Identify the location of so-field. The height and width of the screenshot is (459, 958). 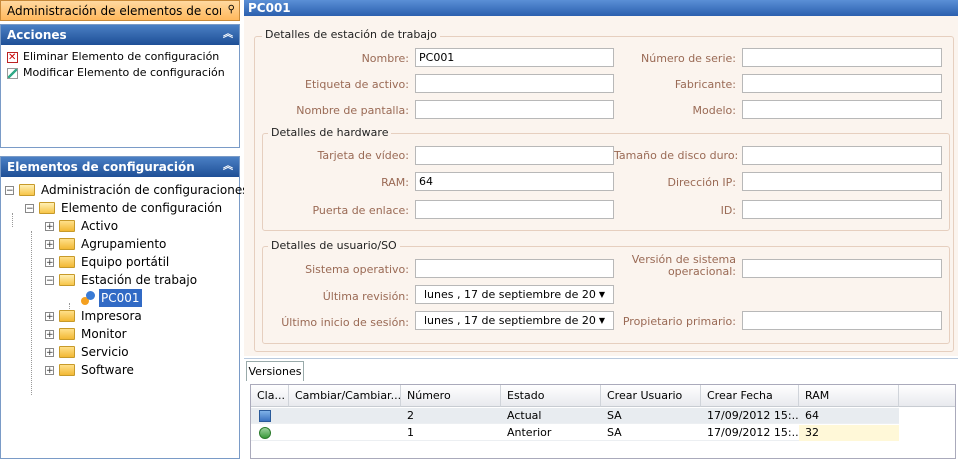
(514, 268).